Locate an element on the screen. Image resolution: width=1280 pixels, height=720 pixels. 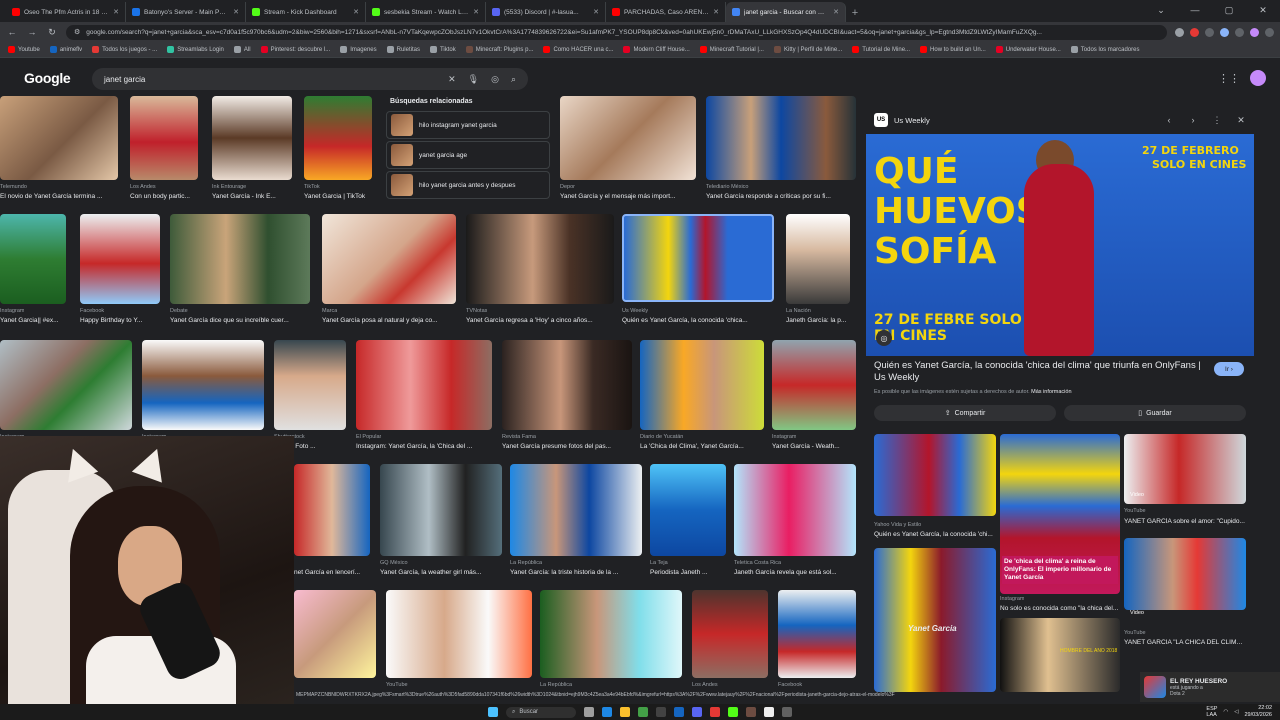
menu-dots-icon is located at coordinates (1269, 32).